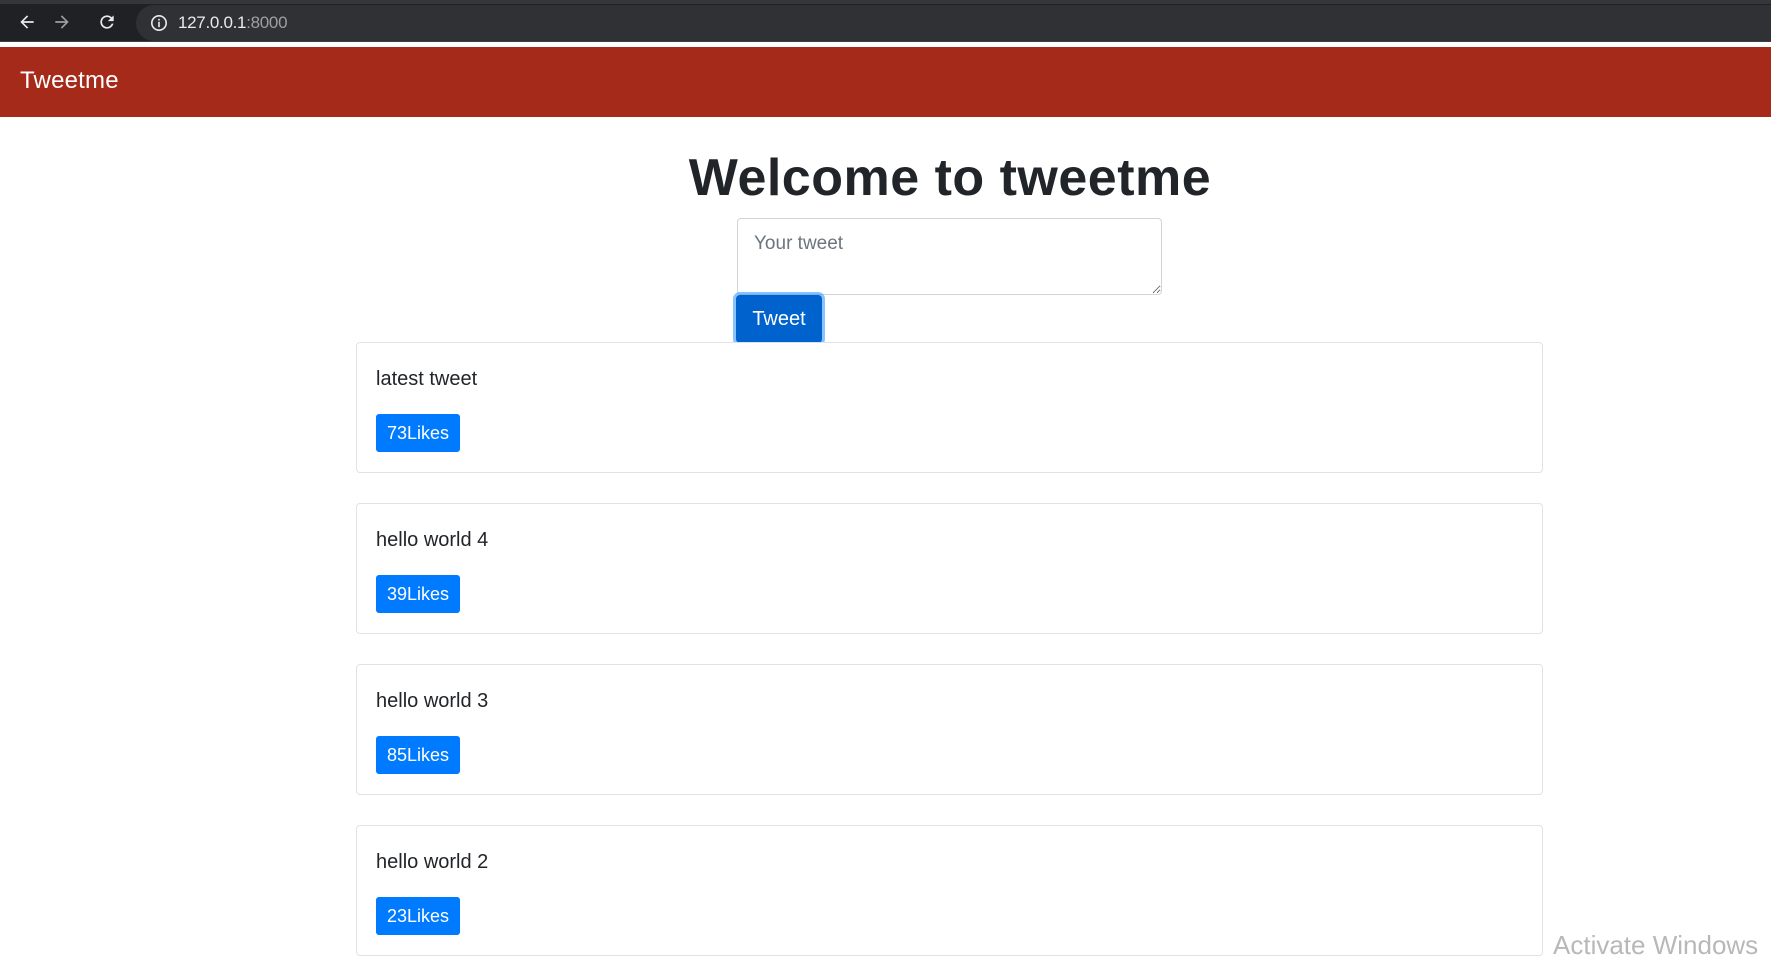 The height and width of the screenshot is (956, 1771). Describe the element at coordinates (427, 379) in the screenshot. I see `tweet-content: latest tweet` at that location.